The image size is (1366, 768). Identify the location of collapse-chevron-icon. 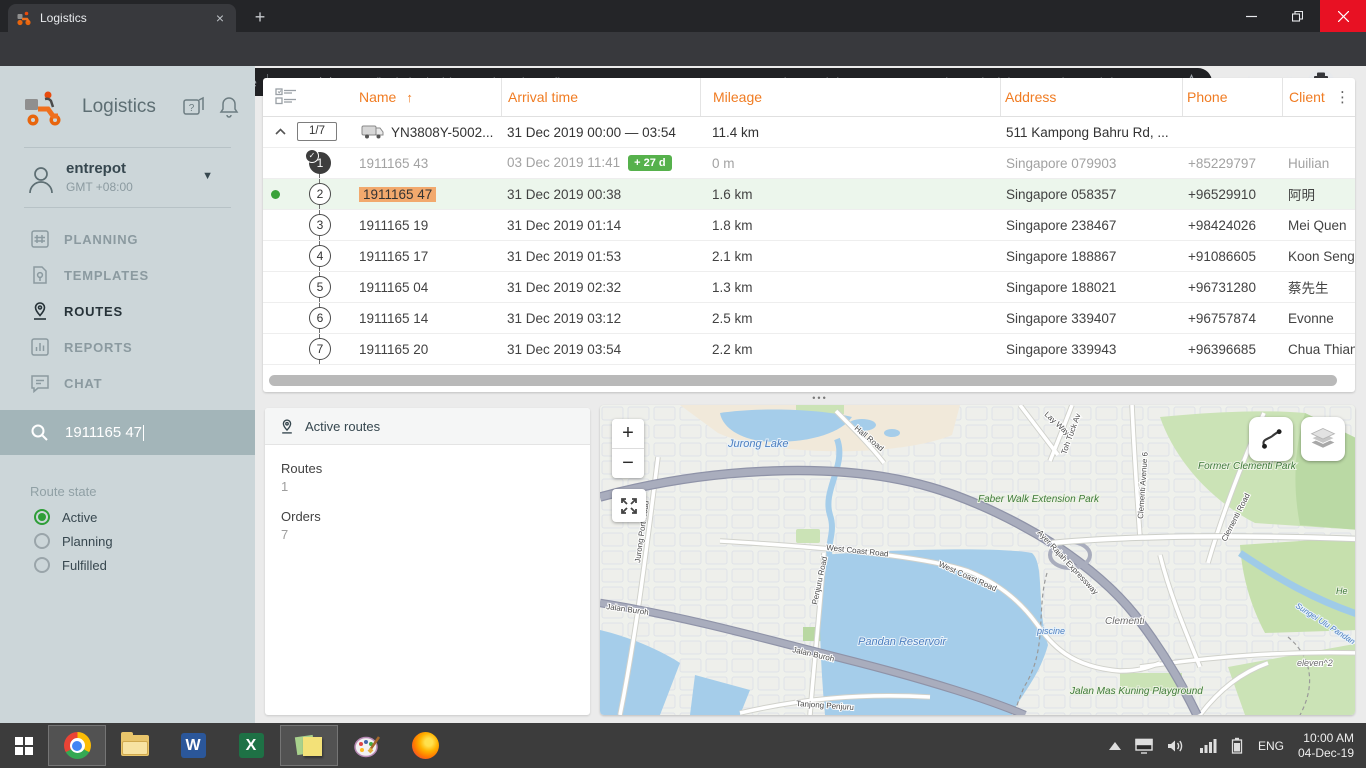
(280, 131).